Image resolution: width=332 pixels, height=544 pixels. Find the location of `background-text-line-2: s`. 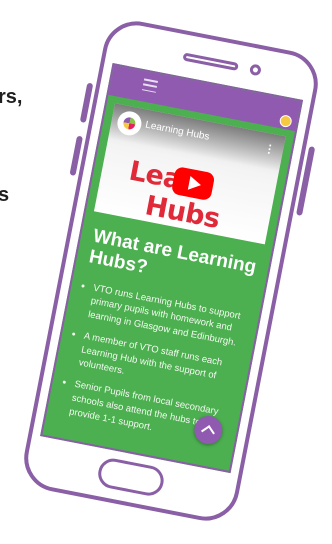

background-text-line-2: s is located at coordinates (5, 195).